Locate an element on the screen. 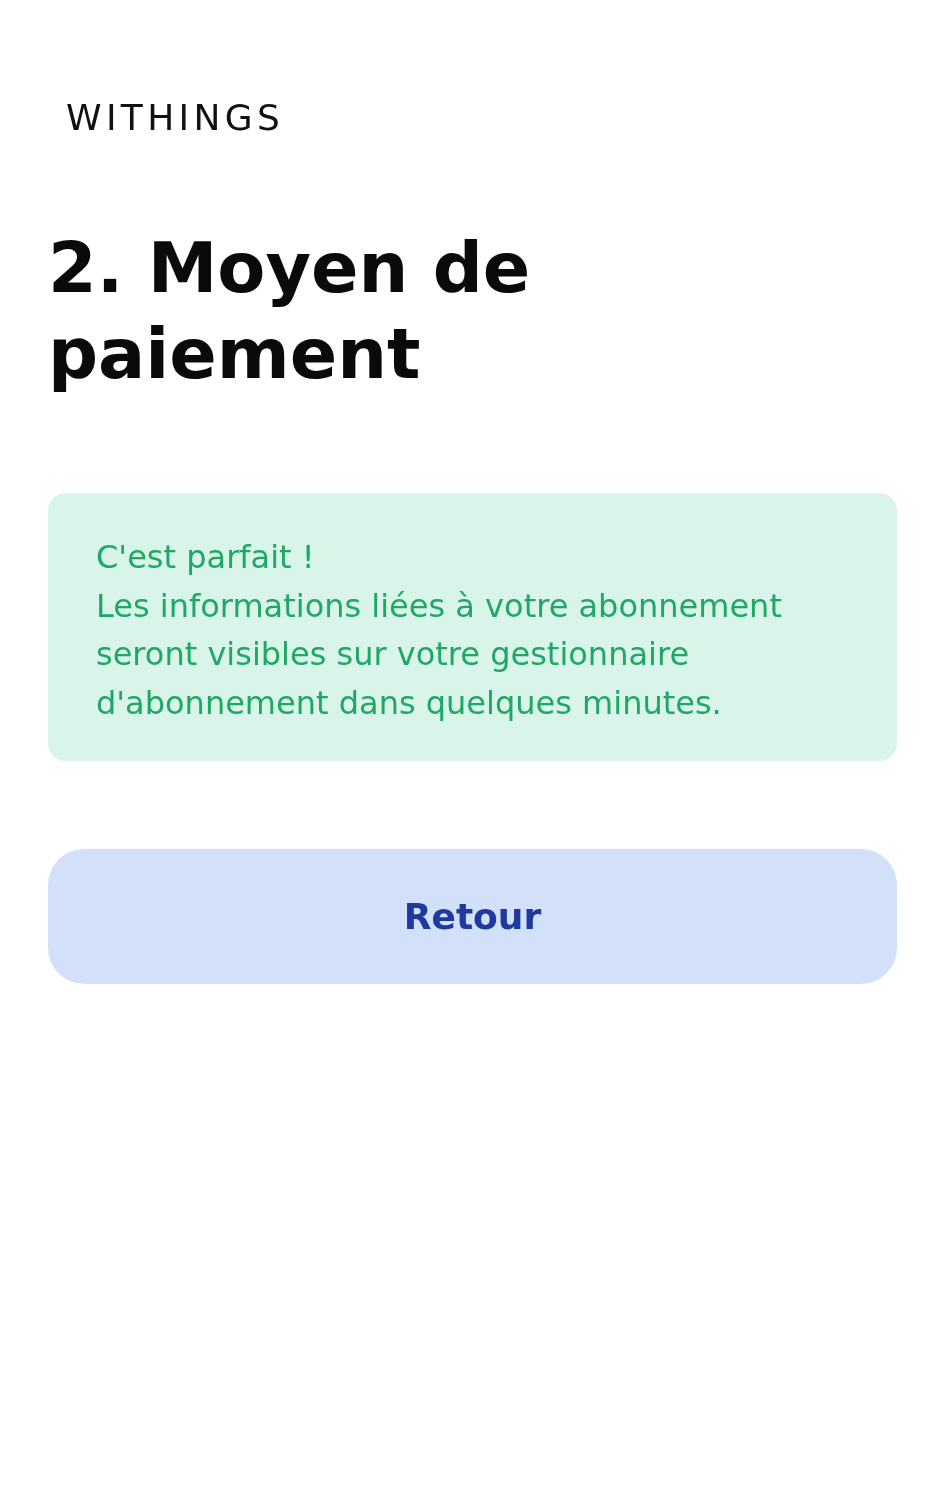  back-button: Retour is located at coordinates (472, 916).